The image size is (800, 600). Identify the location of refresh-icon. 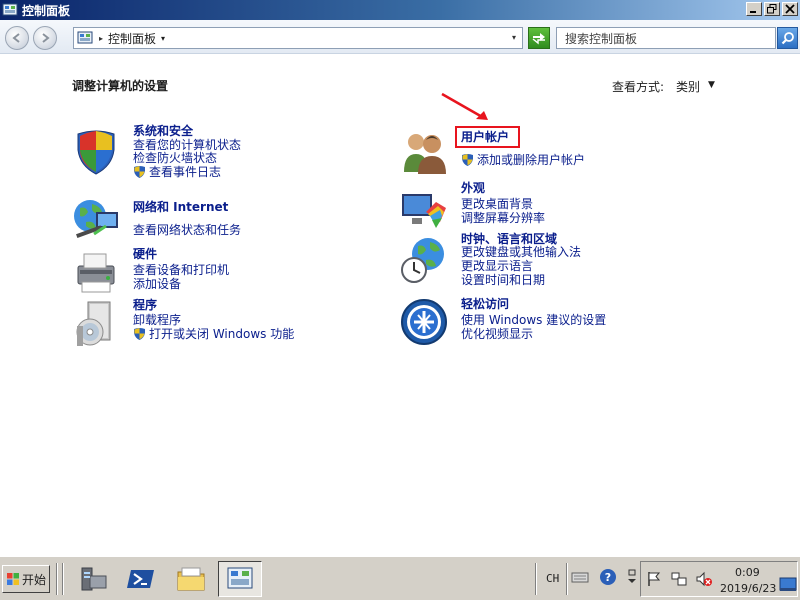
(538, 39).